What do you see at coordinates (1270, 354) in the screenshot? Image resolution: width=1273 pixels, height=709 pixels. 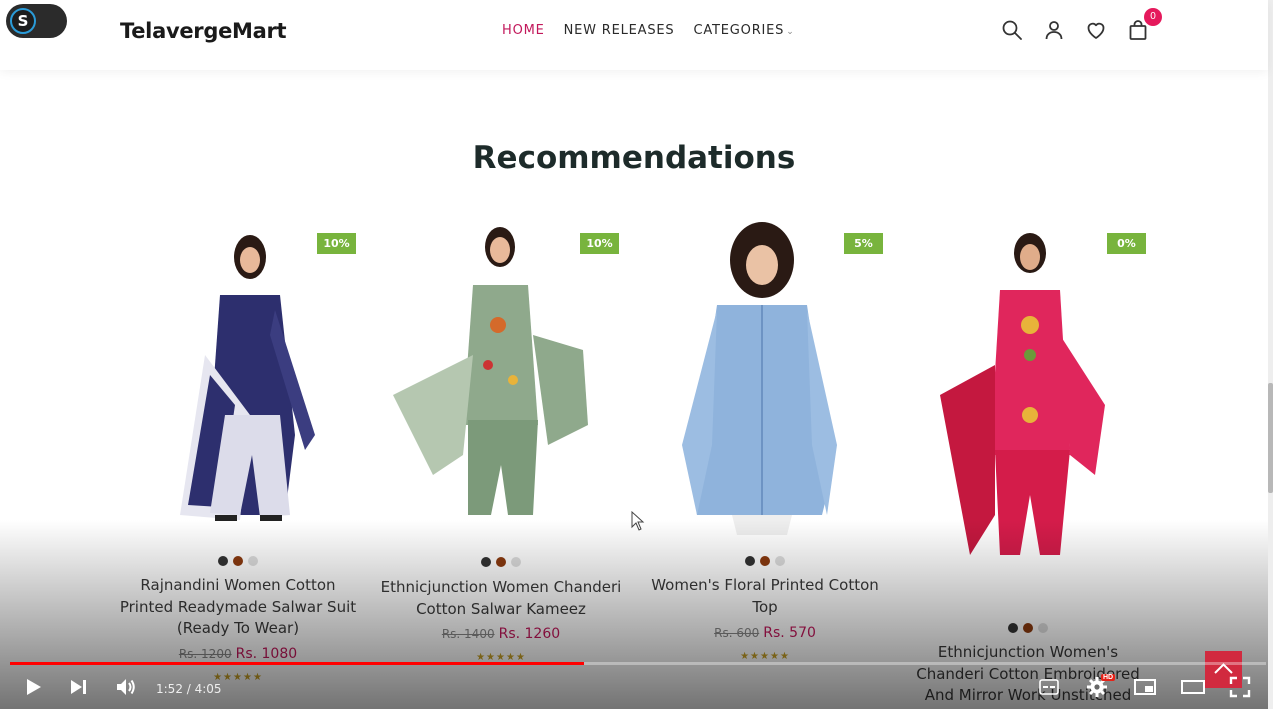 I see `page-scrollbar` at bounding box center [1270, 354].